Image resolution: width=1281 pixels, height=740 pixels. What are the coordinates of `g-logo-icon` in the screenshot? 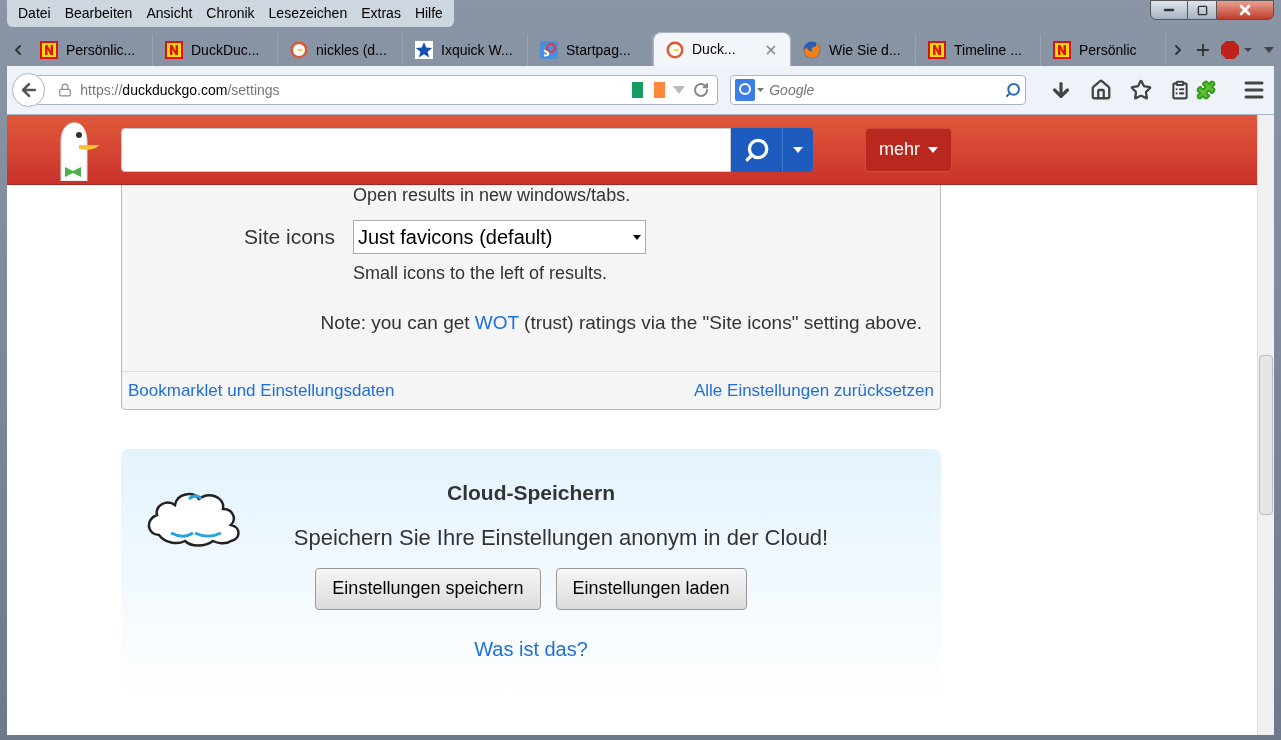 It's located at (750, 90).